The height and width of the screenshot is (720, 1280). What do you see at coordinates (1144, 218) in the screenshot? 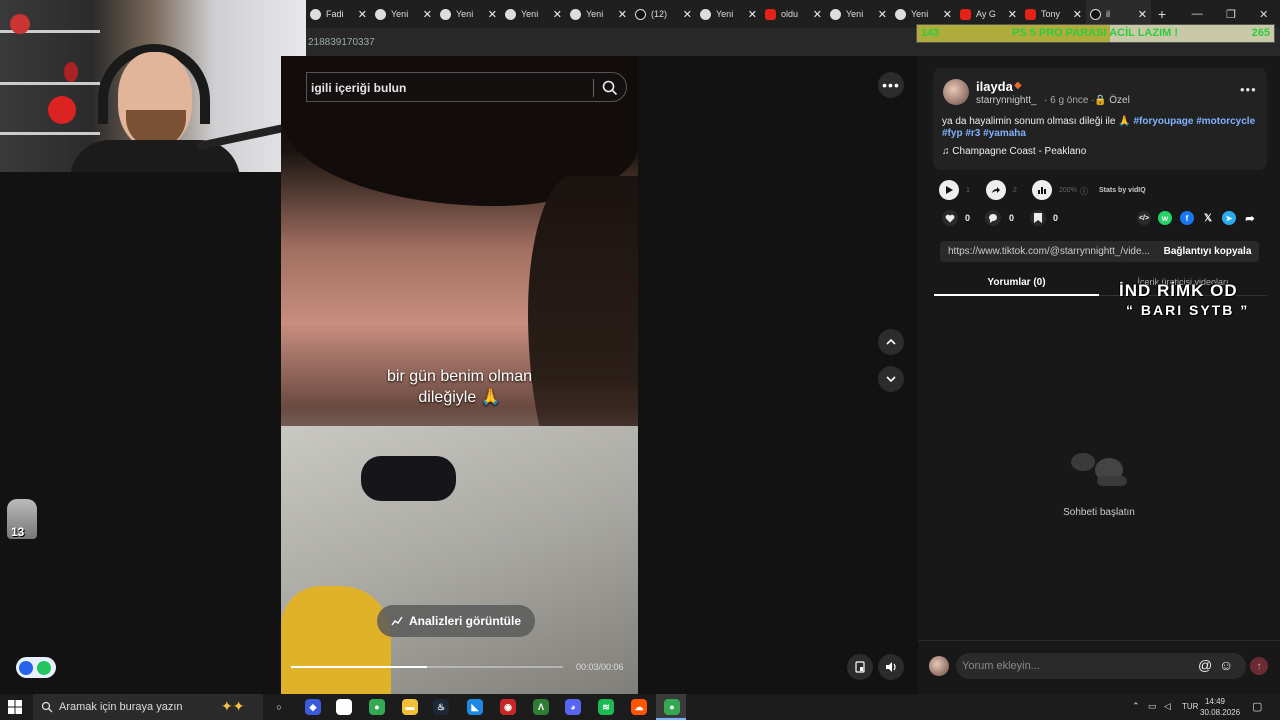
I see `embed-icon: </>` at bounding box center [1144, 218].